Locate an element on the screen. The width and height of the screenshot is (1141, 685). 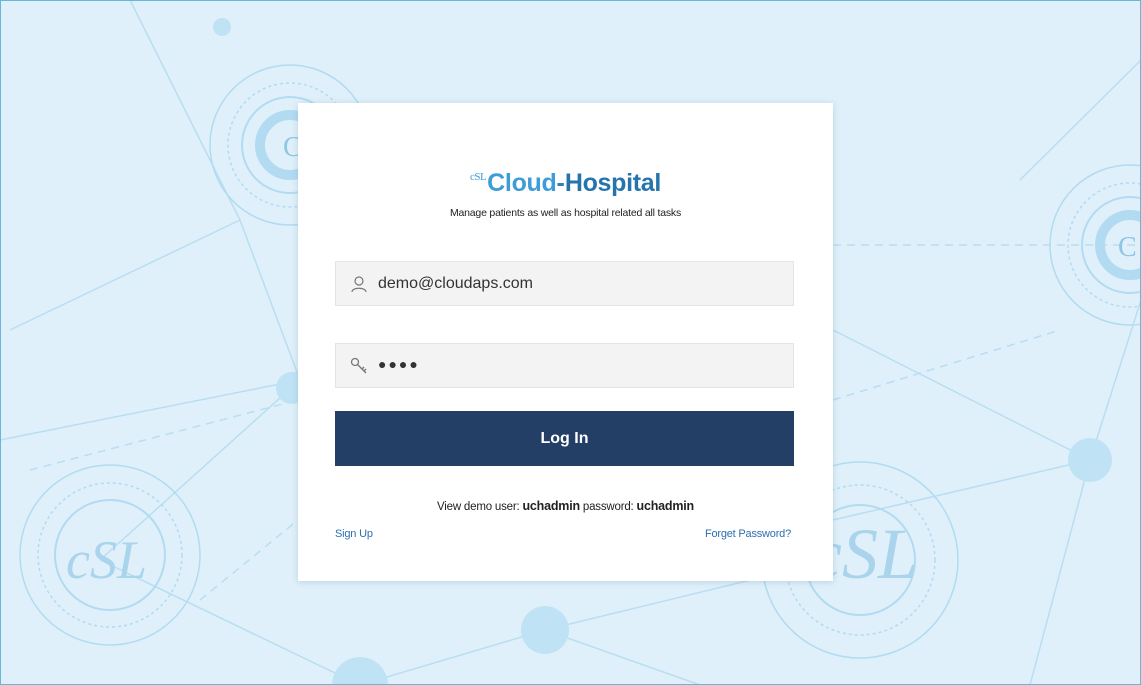
svg-text: C is located at coordinates (1127, 247).